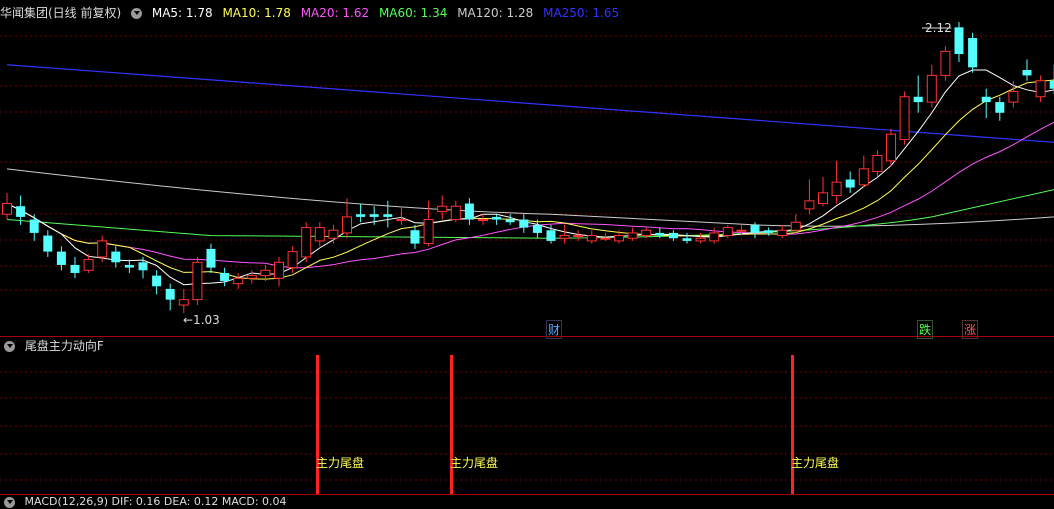 The height and width of the screenshot is (509, 1054). Describe the element at coordinates (64, 346) in the screenshot. I see `indicator-title: 尾盘主力动向F` at that location.